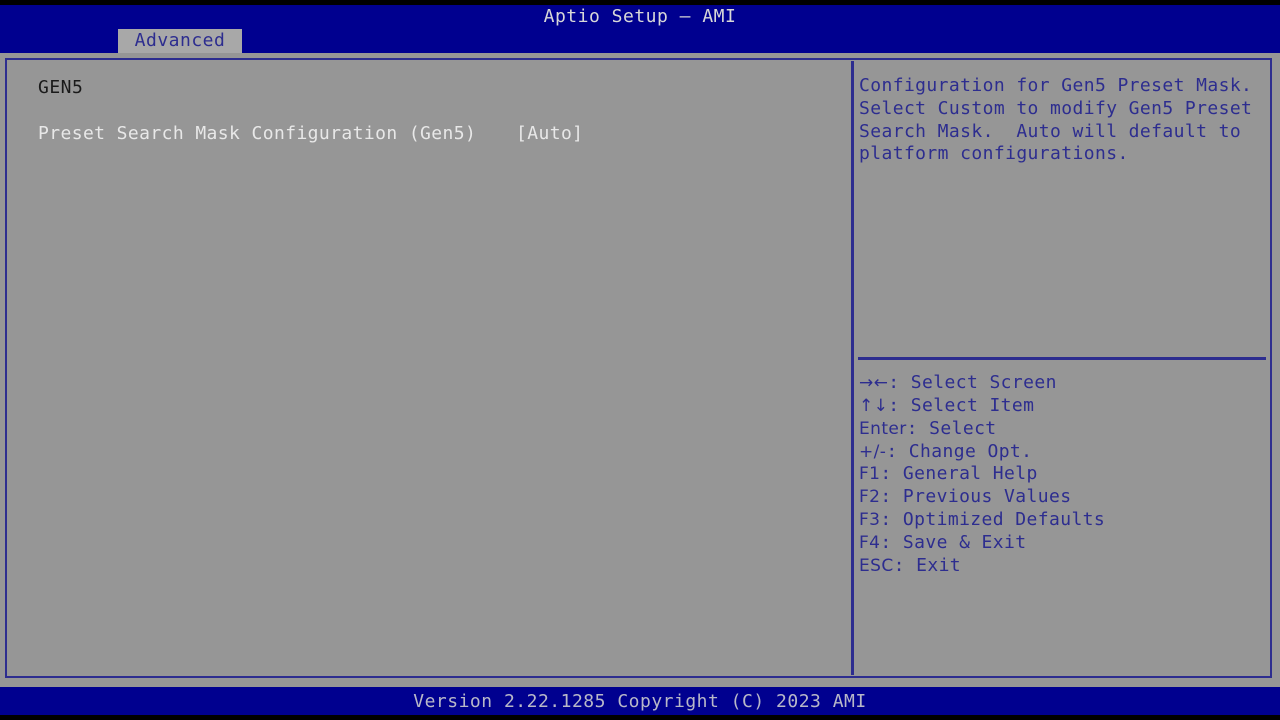  What do you see at coordinates (1063, 452) in the screenshot?
I see `legend-line: +/-: Change Opt.` at bounding box center [1063, 452].